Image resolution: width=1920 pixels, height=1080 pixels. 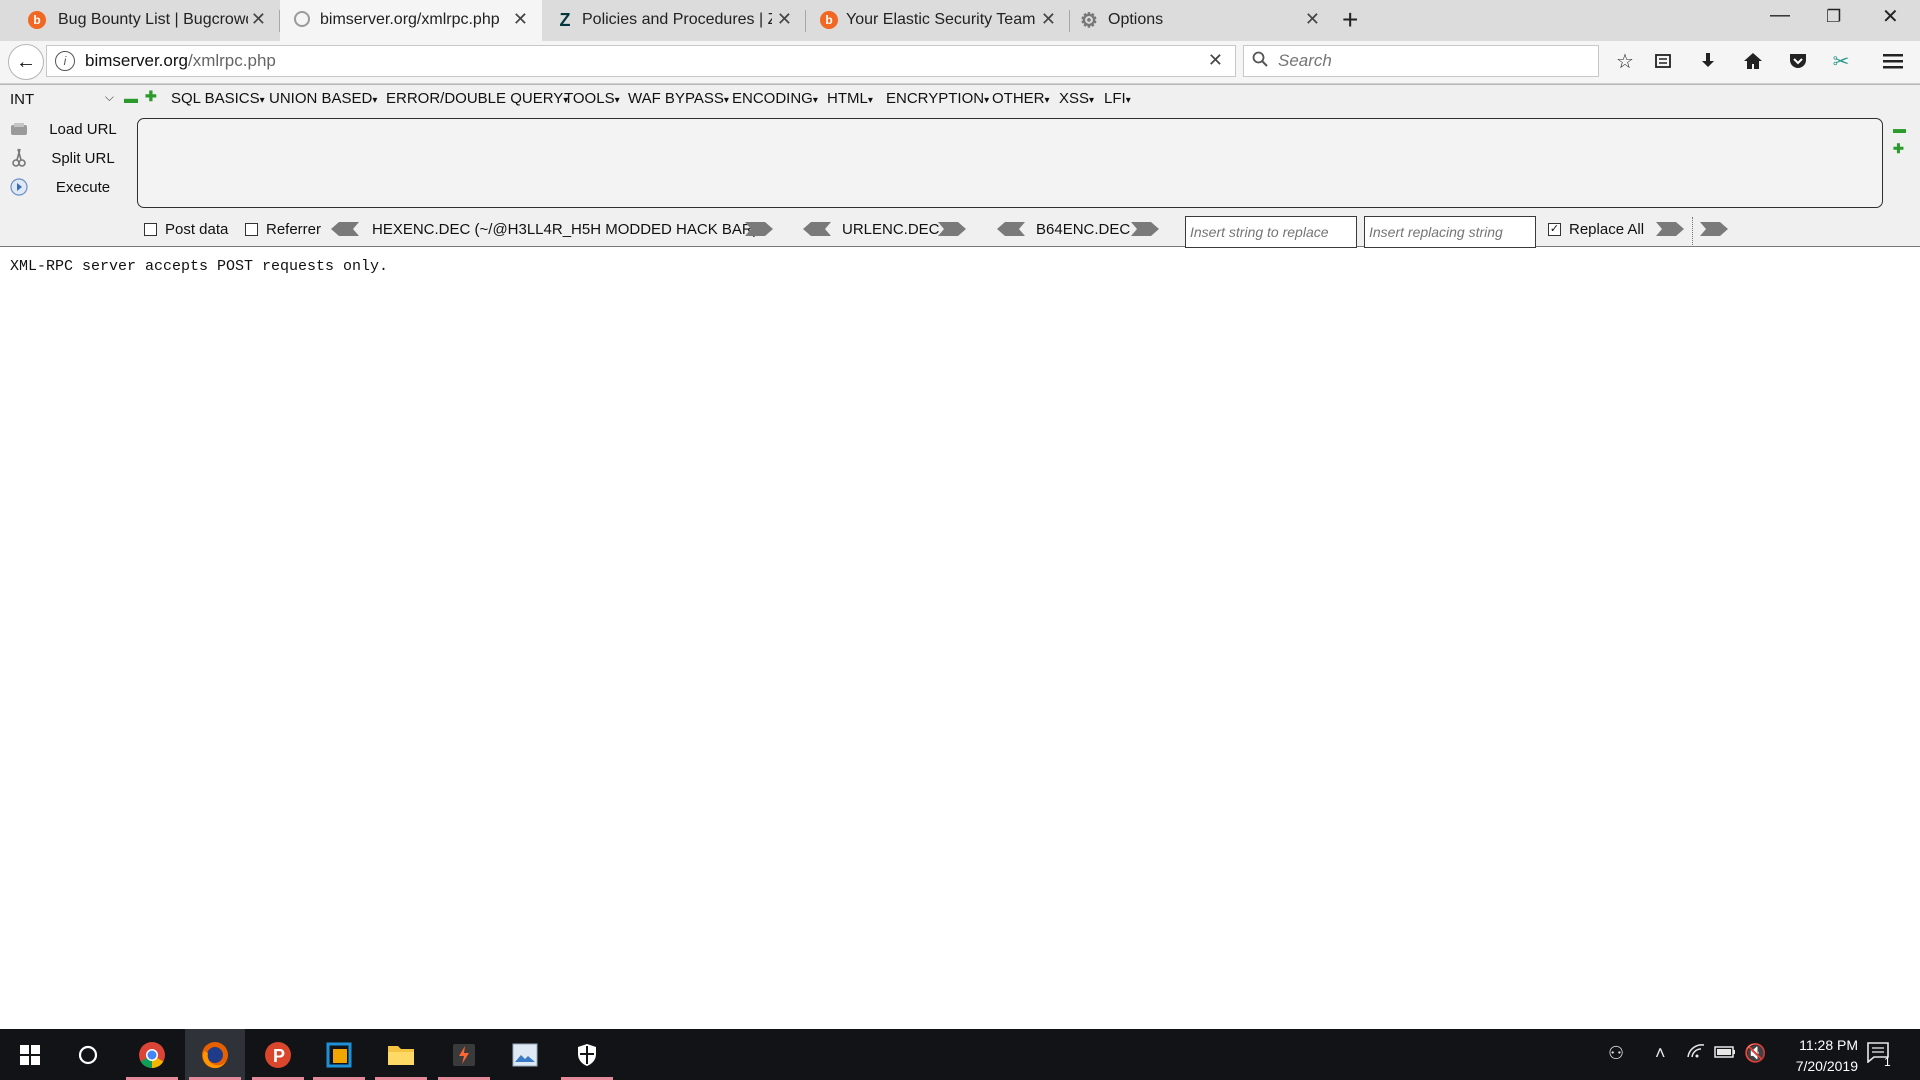 I want to click on replace-from-input, so click(x=1271, y=232).